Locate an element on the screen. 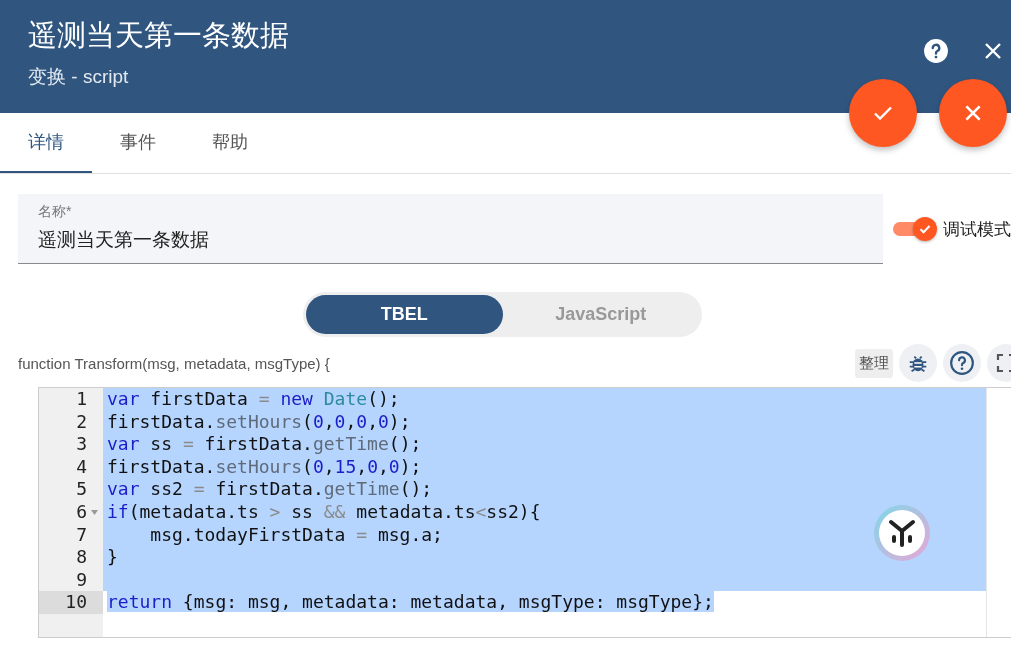  debug-toggle is located at coordinates (916, 229).